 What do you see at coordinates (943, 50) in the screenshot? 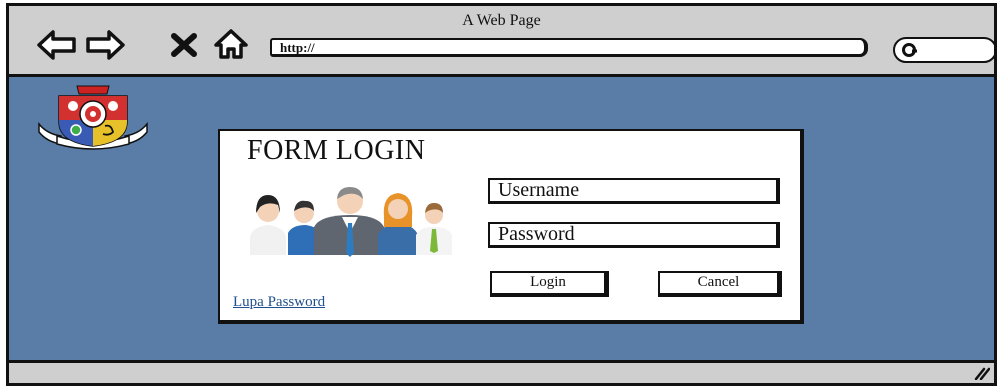
I see `search-input` at bounding box center [943, 50].